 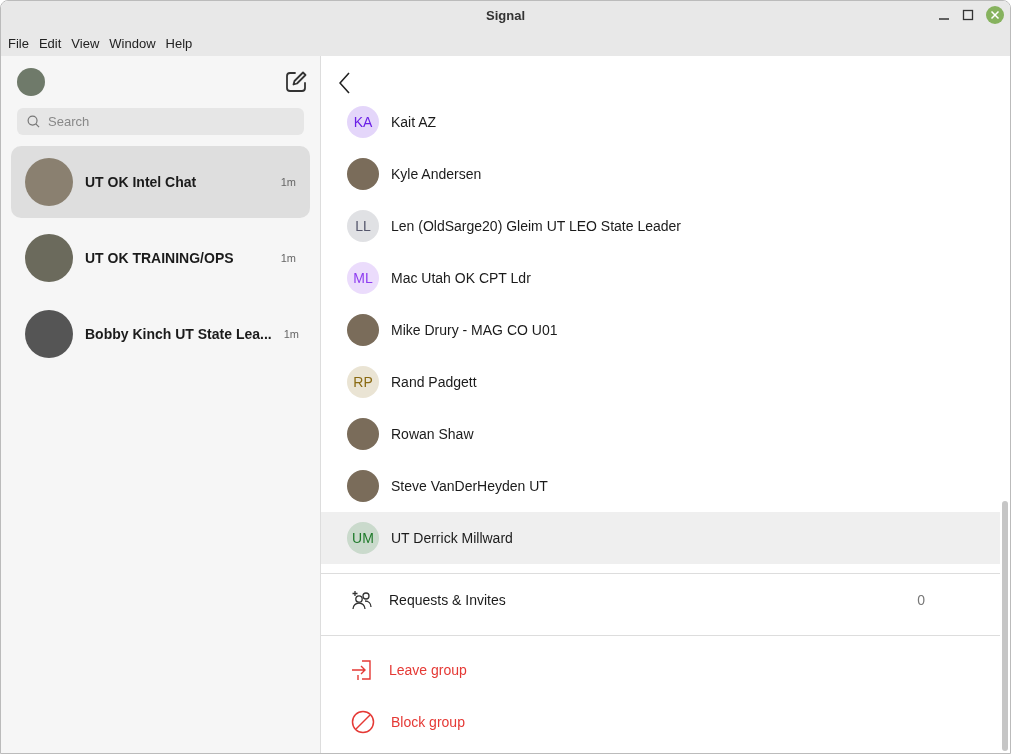 What do you see at coordinates (660, 330) in the screenshot?
I see `member-row: Mike Drury - MAG CO U01` at bounding box center [660, 330].